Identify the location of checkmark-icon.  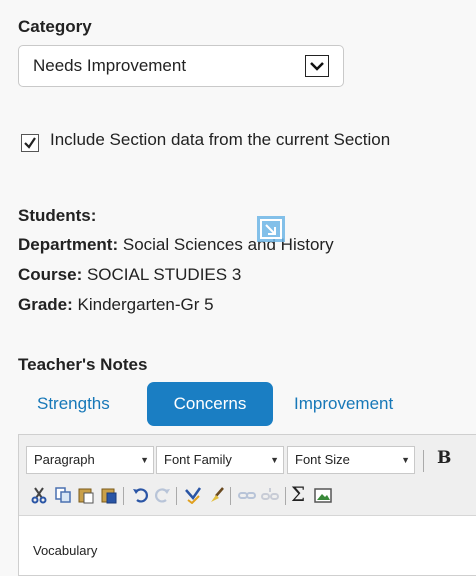
(30, 143).